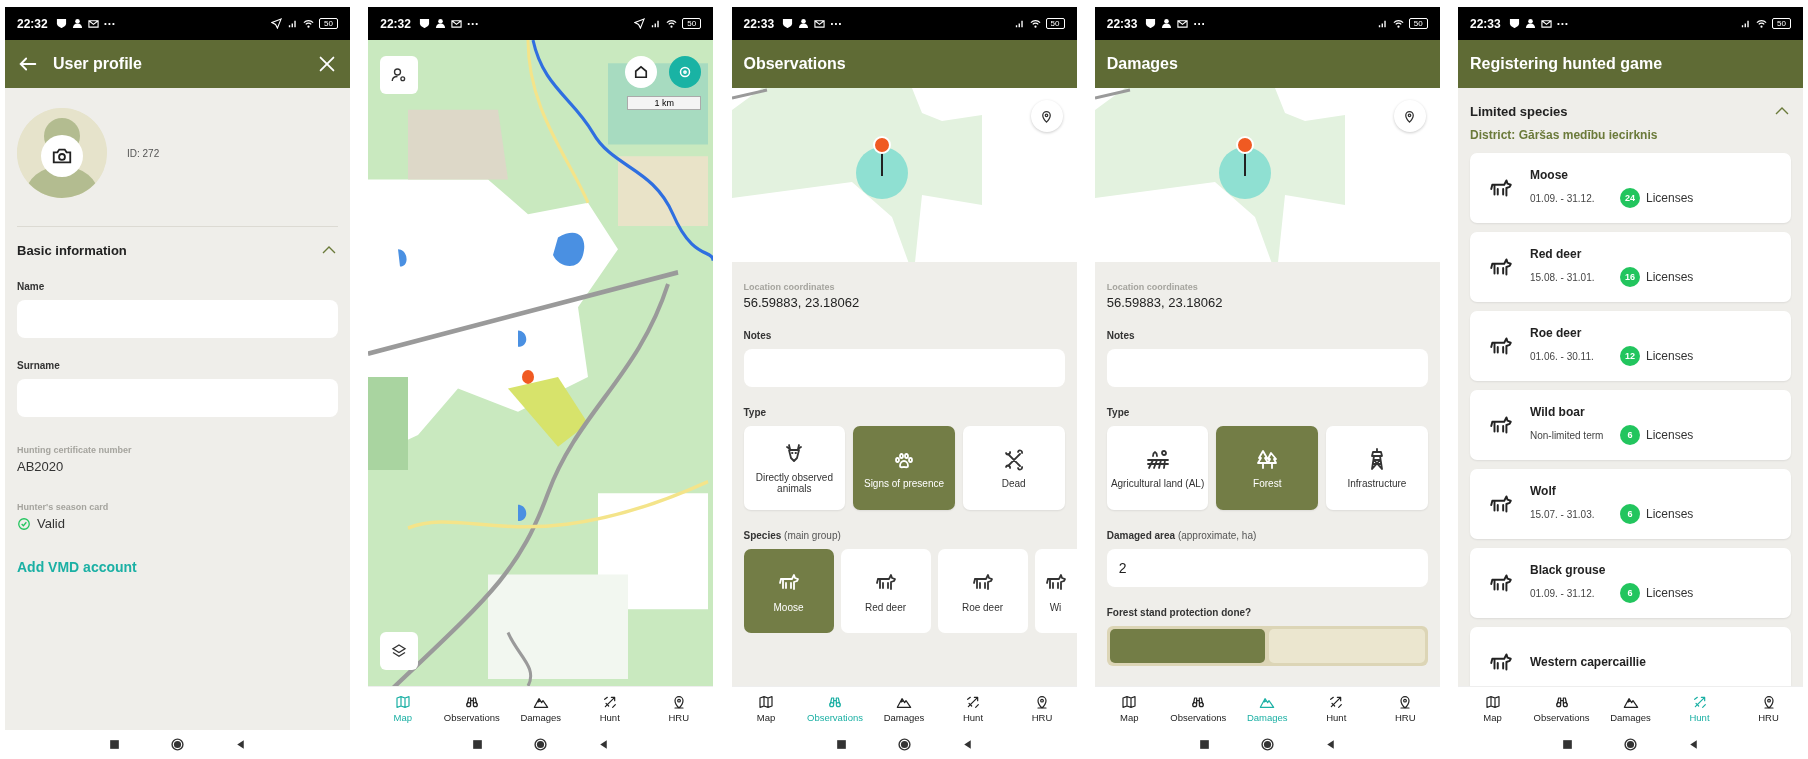  I want to click on species-option: Roe deer, so click(982, 591).